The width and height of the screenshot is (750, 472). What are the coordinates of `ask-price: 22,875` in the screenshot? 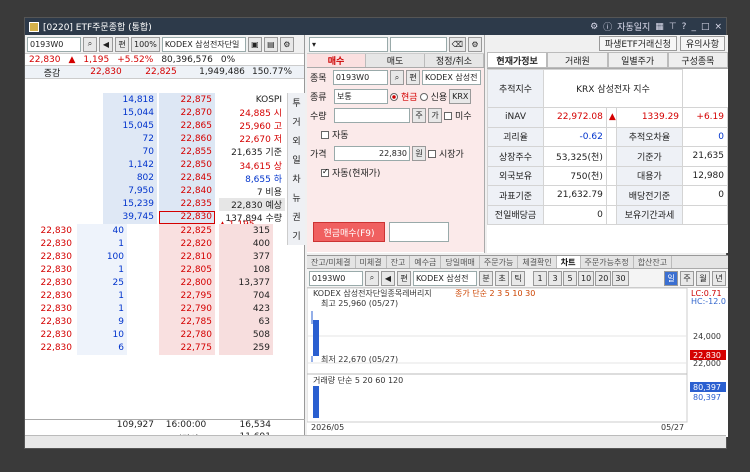 It's located at (187, 100).